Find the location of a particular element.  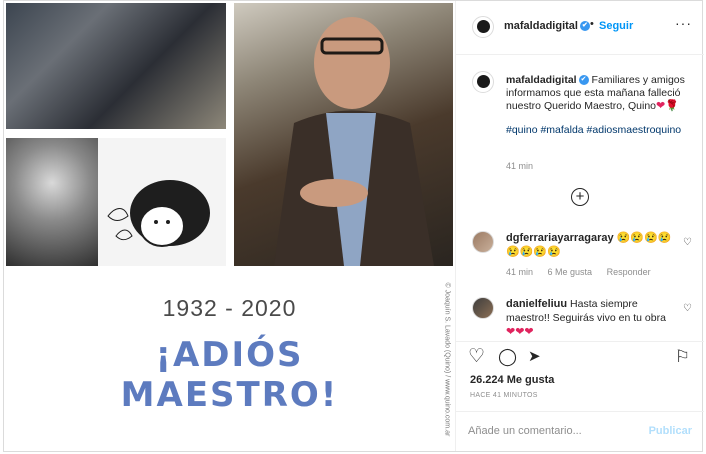

add-comment-bar: Publicar is located at coordinates (580, 431).